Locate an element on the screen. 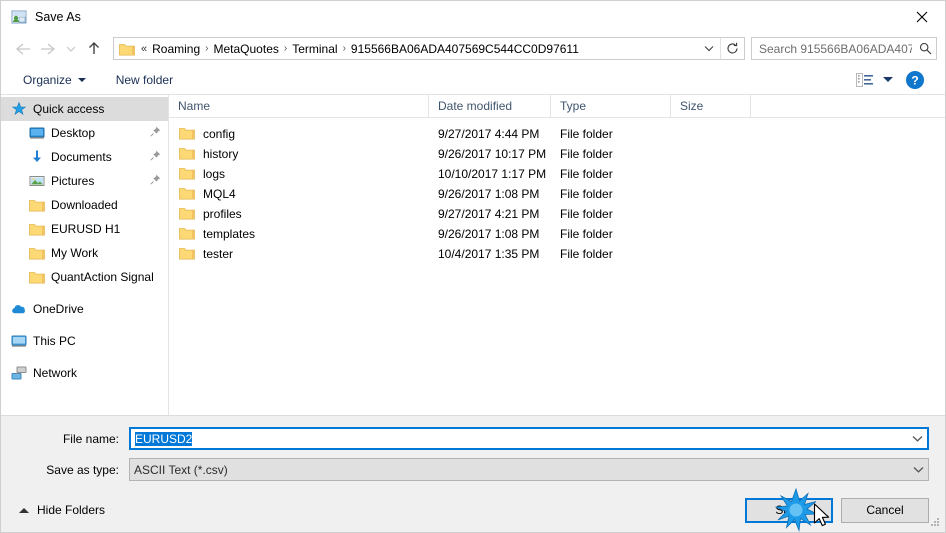  filename-combobox: EURUSD2 is located at coordinates (529, 438).